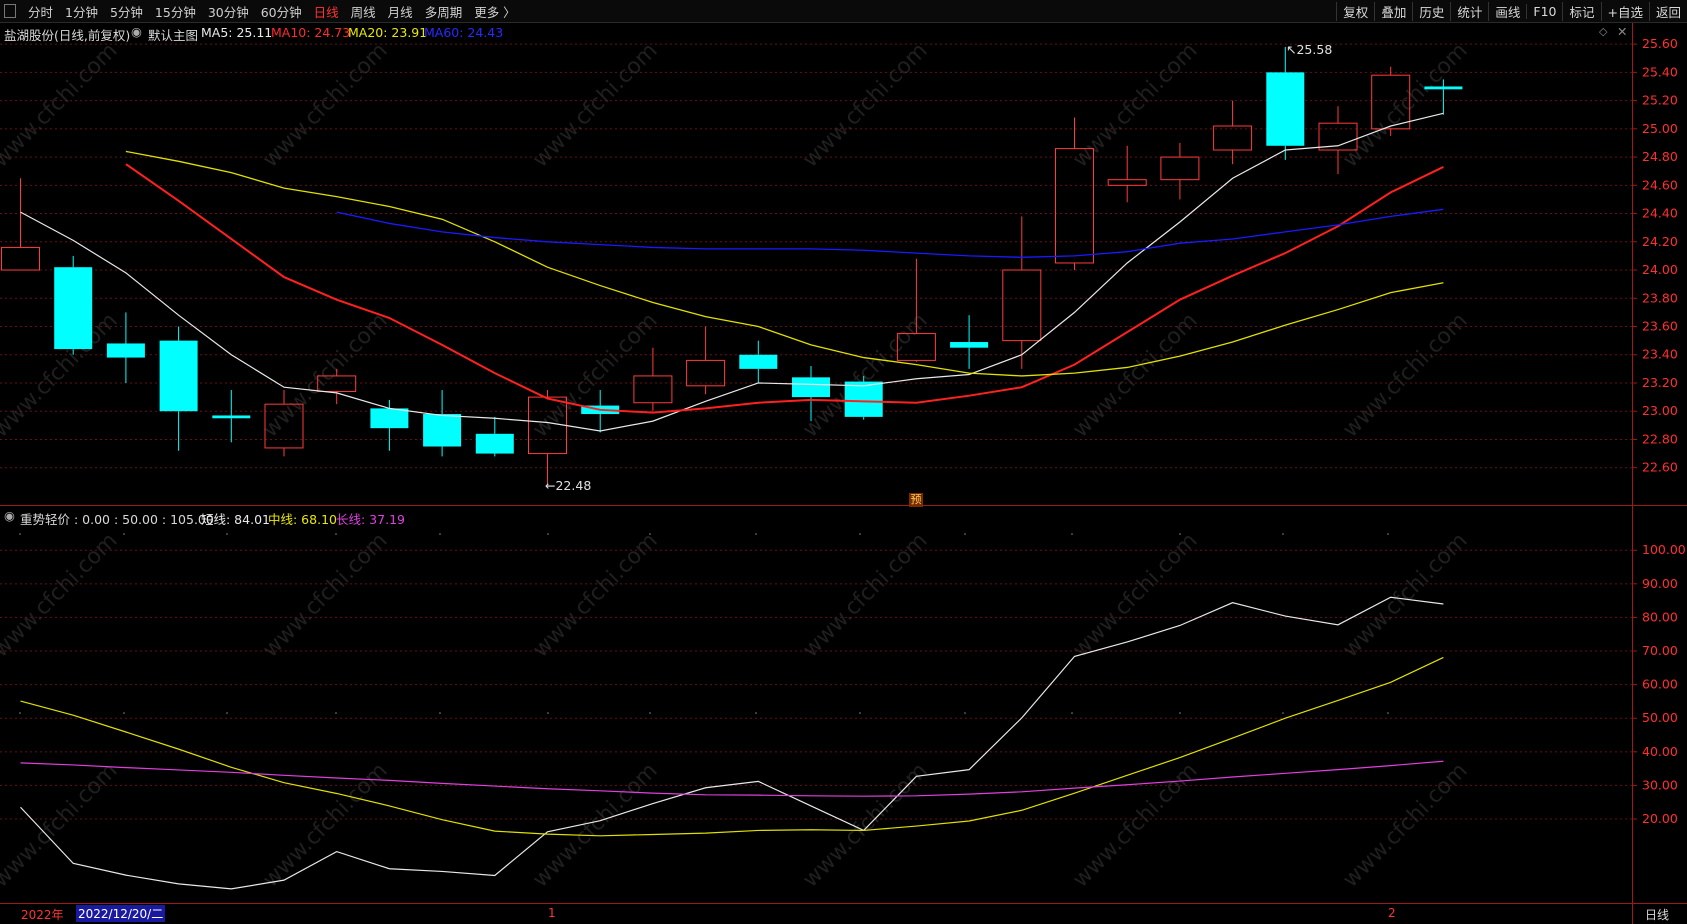 The image size is (1687, 924). What do you see at coordinates (1660, 100) in the screenshot?
I see `price-tick-label: 25.20` at bounding box center [1660, 100].